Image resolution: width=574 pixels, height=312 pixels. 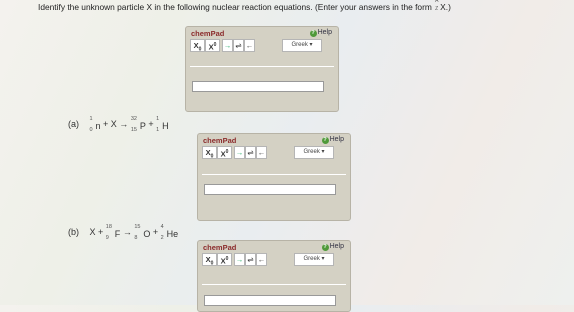 What do you see at coordinates (270, 189) in the screenshot?
I see `answer-input-a` at bounding box center [270, 189].